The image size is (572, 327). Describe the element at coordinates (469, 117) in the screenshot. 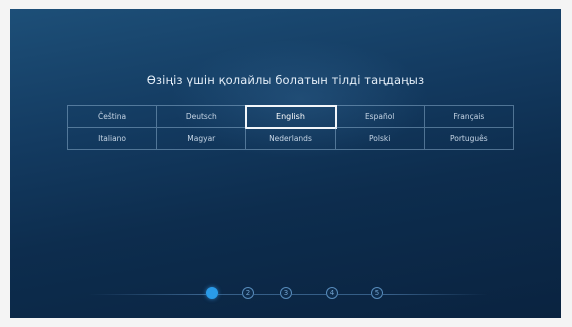

I see `language-option-francais: Français` at that location.